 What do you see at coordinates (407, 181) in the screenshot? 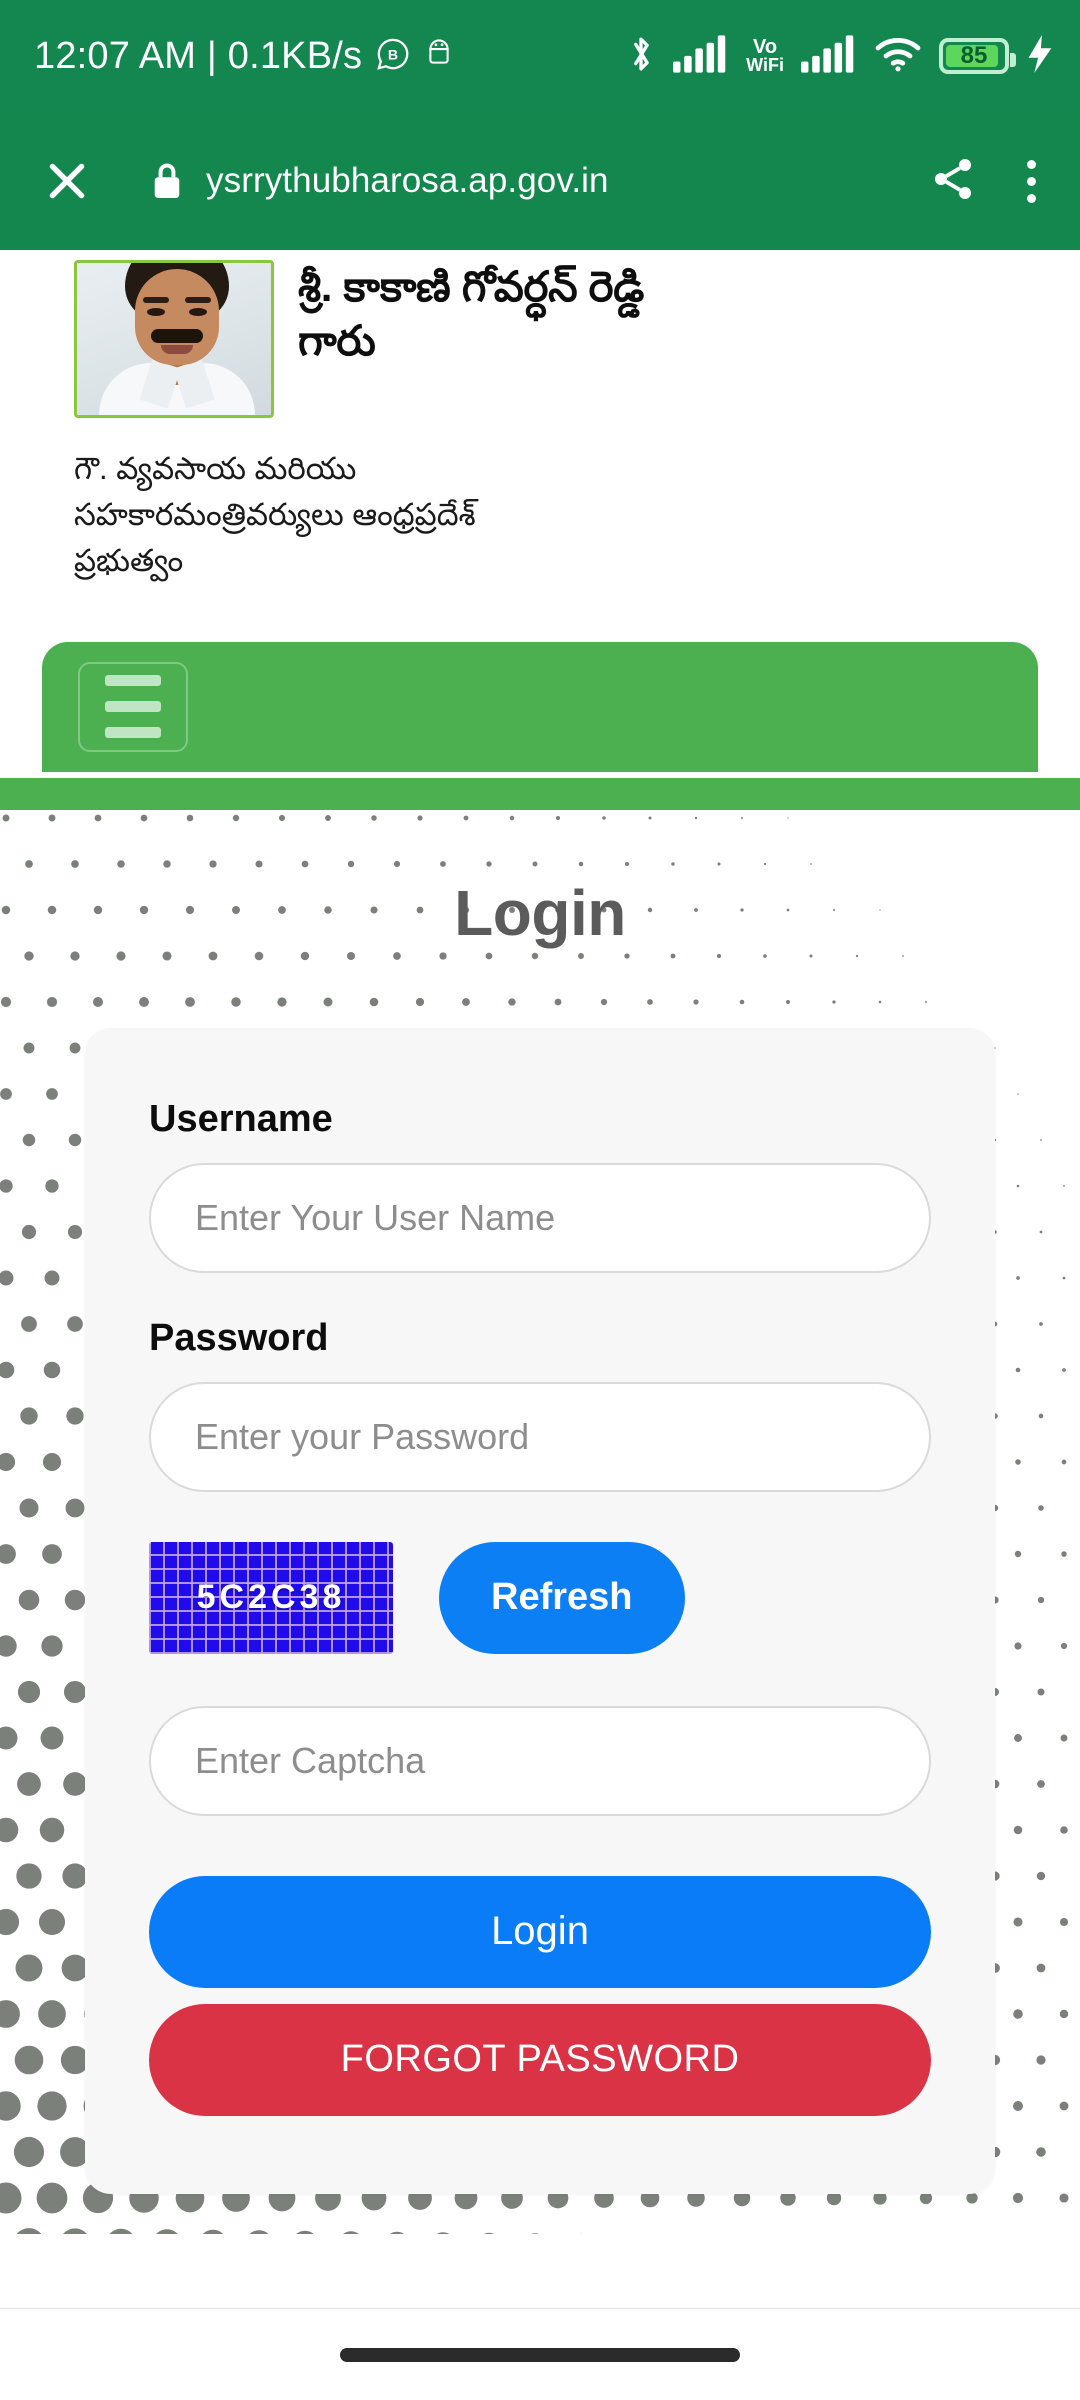
I see `url-text: ysrrythubharosa.ap.gov.in` at bounding box center [407, 181].